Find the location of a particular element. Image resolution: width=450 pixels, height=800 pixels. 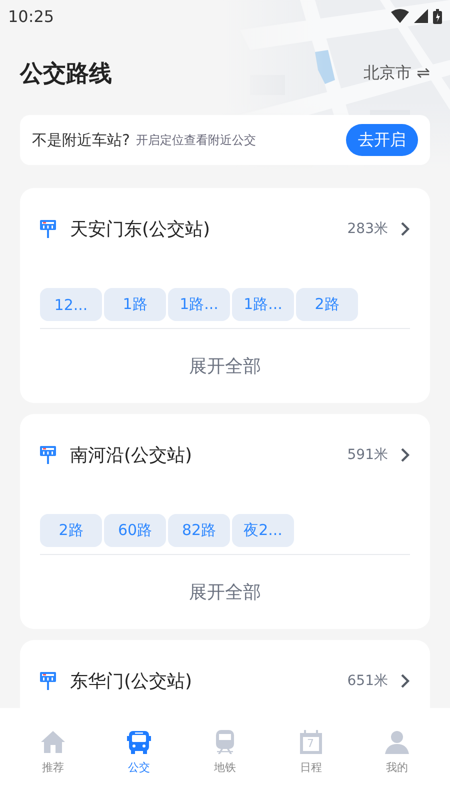

station-distance: 283米 is located at coordinates (367, 229).